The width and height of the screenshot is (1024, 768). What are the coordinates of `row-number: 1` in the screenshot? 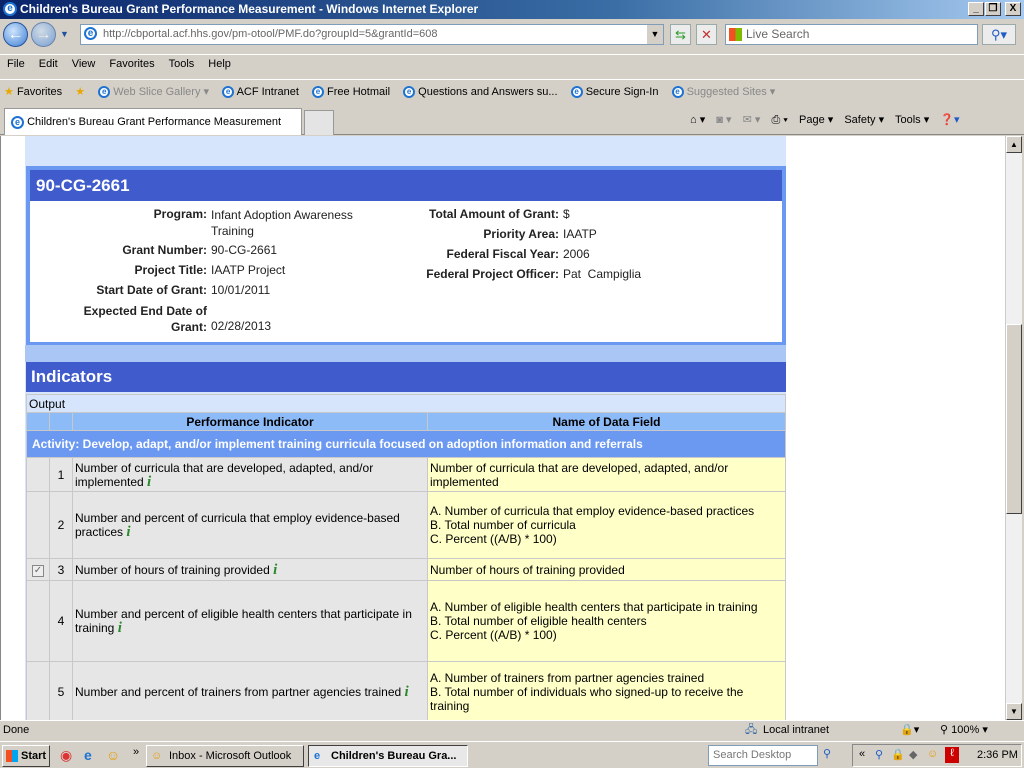 It's located at (61, 474).